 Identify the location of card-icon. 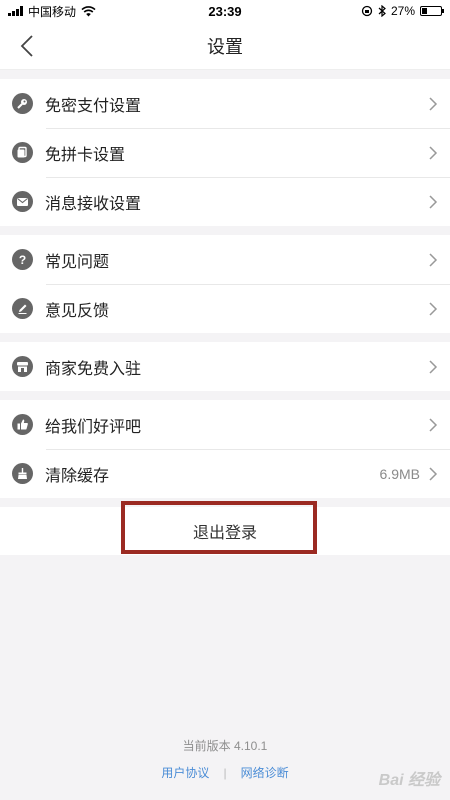
(22, 152).